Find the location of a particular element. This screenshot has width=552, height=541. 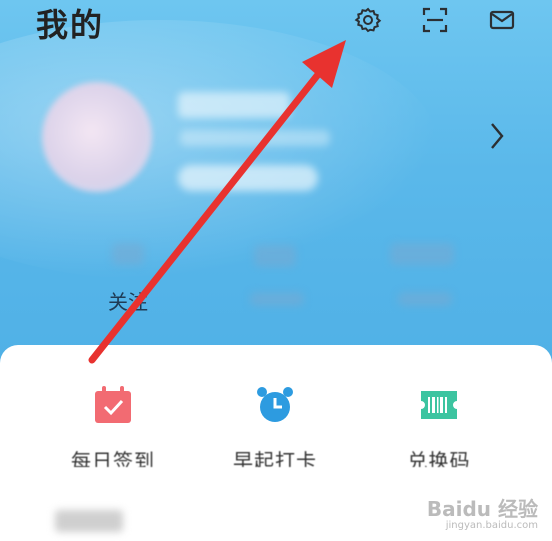

feature-daily-checkin: 每日签到 is located at coordinates (113, 426).